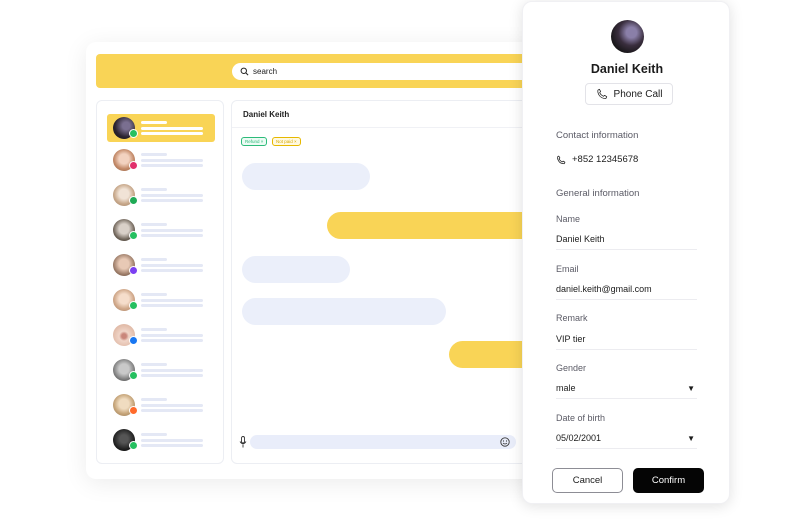 The image size is (800, 528). I want to click on divider, so click(386, 127).